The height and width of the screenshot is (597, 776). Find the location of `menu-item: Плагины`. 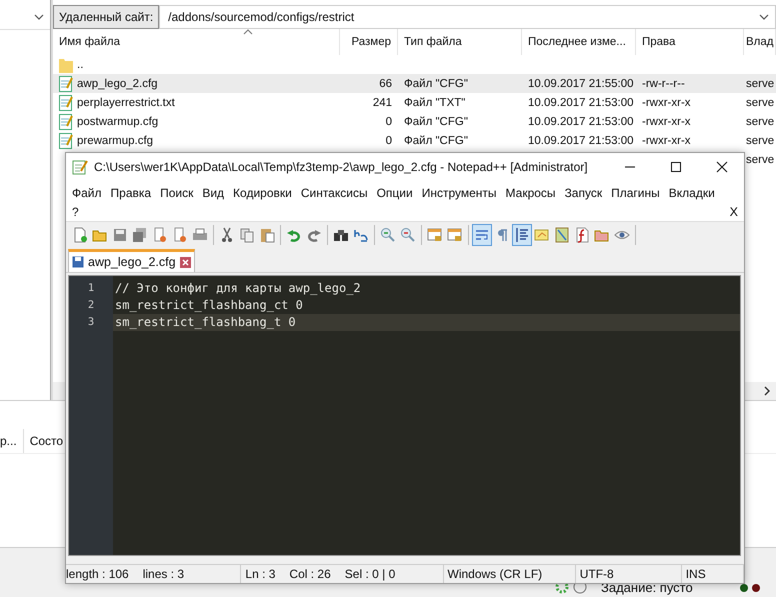

menu-item: Плагины is located at coordinates (640, 193).